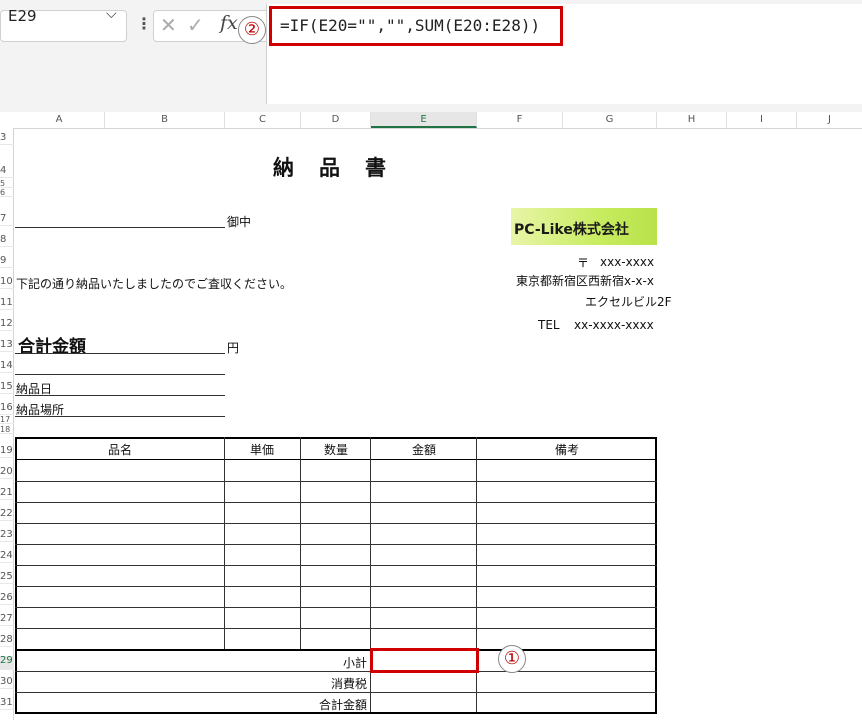 This screenshot has height=720, width=862. What do you see at coordinates (424, 120) in the screenshot?
I see `column-header-e: E` at bounding box center [424, 120].